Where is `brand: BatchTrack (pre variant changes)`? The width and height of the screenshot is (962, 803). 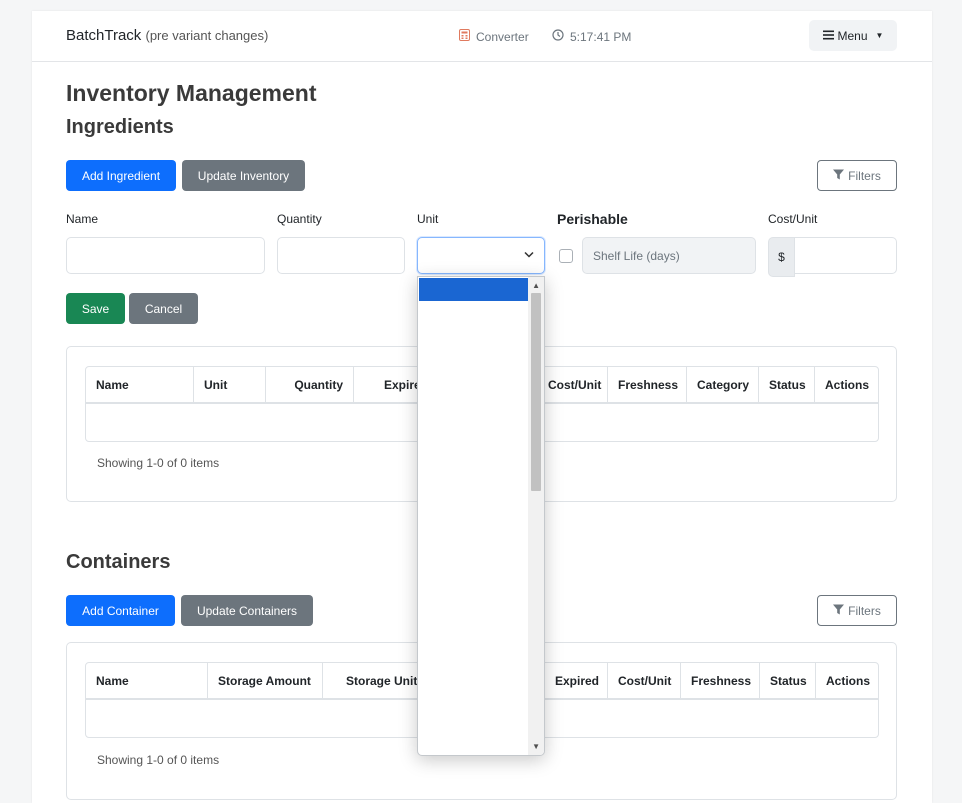
brand: BatchTrack (pre variant changes) is located at coordinates (167, 35).